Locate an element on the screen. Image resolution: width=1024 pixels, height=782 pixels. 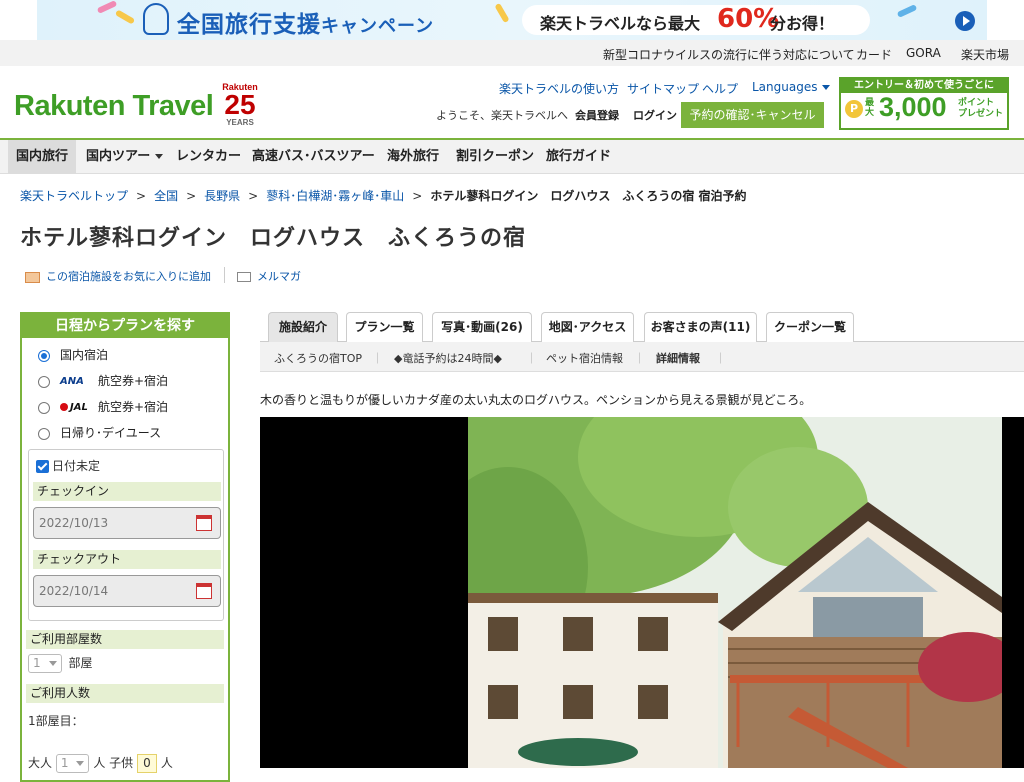
tab-plan-list: プラン一覧 is located at coordinates (384, 327).